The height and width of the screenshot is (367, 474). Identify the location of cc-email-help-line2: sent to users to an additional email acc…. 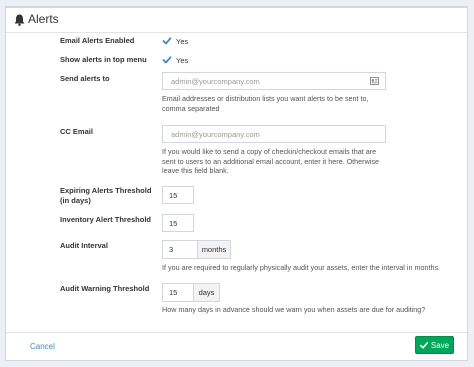
(270, 161).